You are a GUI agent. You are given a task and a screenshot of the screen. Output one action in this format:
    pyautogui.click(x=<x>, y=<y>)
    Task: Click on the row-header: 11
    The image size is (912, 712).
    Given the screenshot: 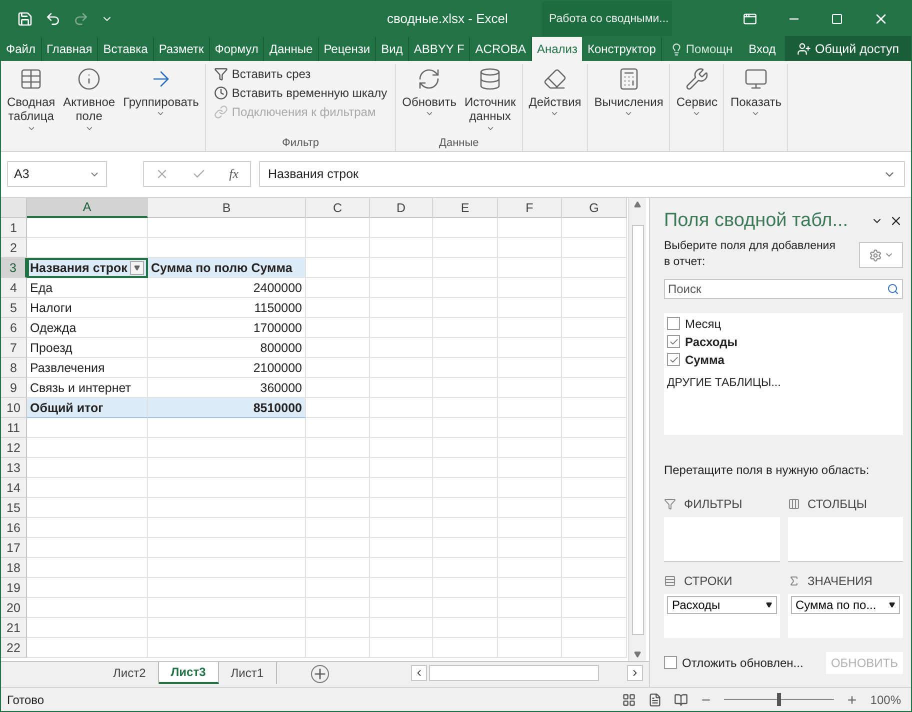 What is the action you would take?
    pyautogui.click(x=14, y=428)
    